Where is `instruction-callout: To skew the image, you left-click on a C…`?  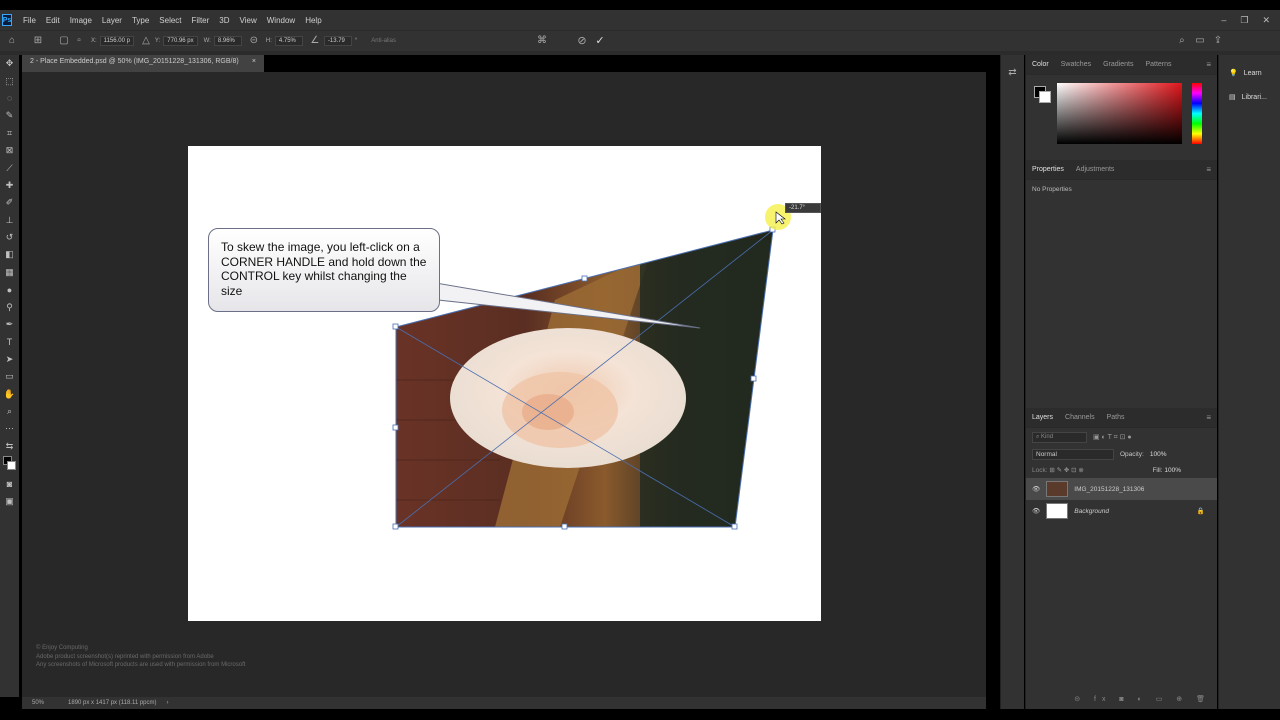
instruction-callout: To skew the image, you left-click on a C… is located at coordinates (324, 270).